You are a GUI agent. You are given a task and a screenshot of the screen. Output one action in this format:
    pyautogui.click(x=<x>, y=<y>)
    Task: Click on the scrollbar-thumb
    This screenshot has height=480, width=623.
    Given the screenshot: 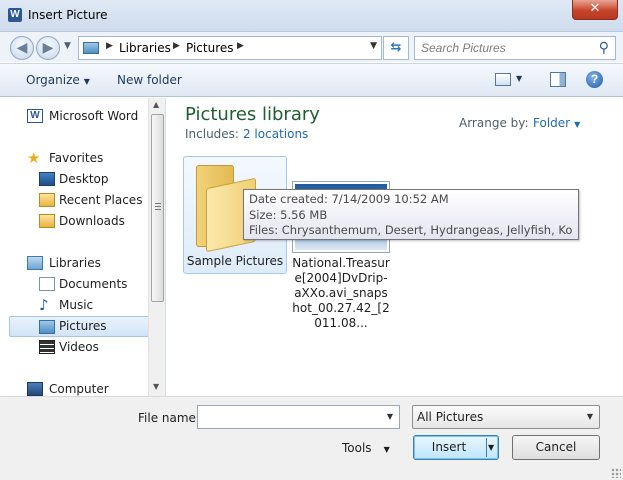 What is the action you would take?
    pyautogui.click(x=157, y=208)
    